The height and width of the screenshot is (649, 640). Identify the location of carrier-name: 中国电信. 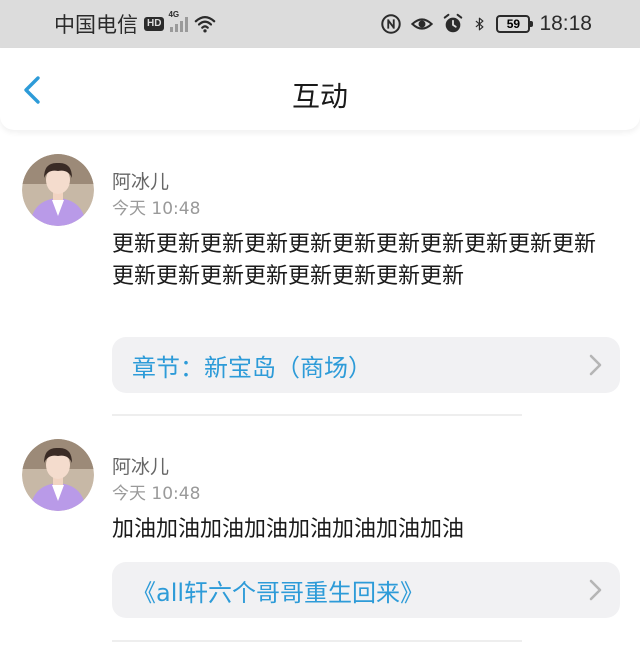
(96, 25).